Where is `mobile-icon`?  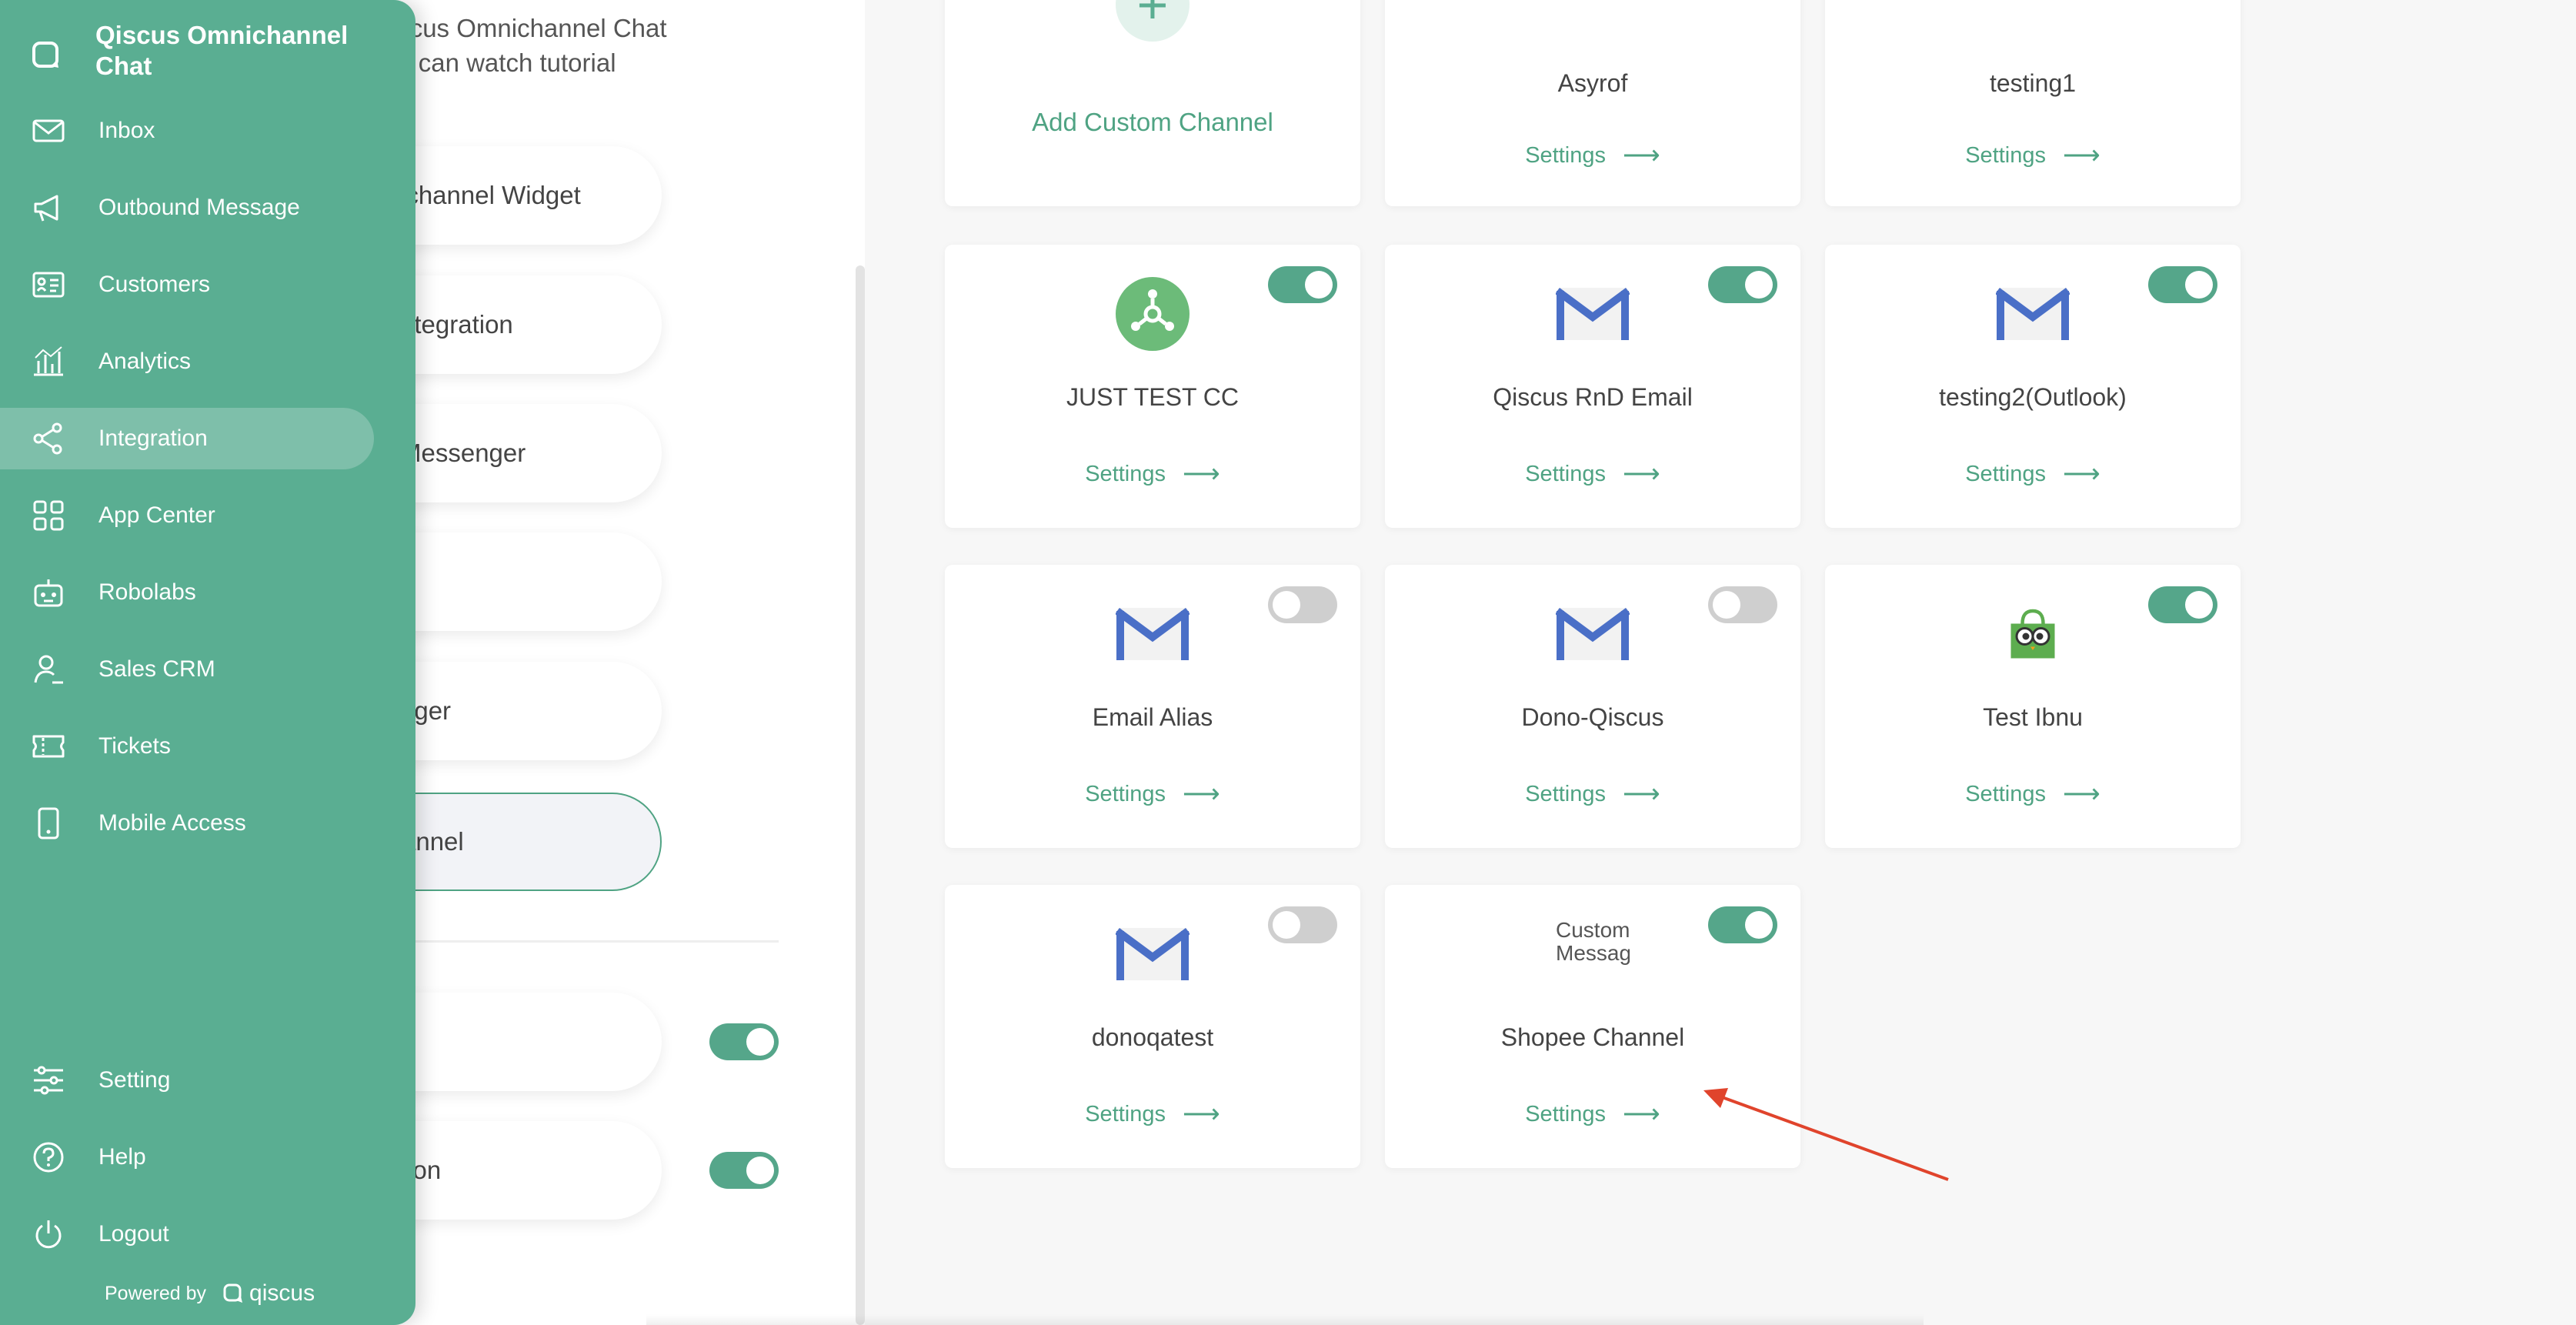
mobile-icon is located at coordinates (49, 823).